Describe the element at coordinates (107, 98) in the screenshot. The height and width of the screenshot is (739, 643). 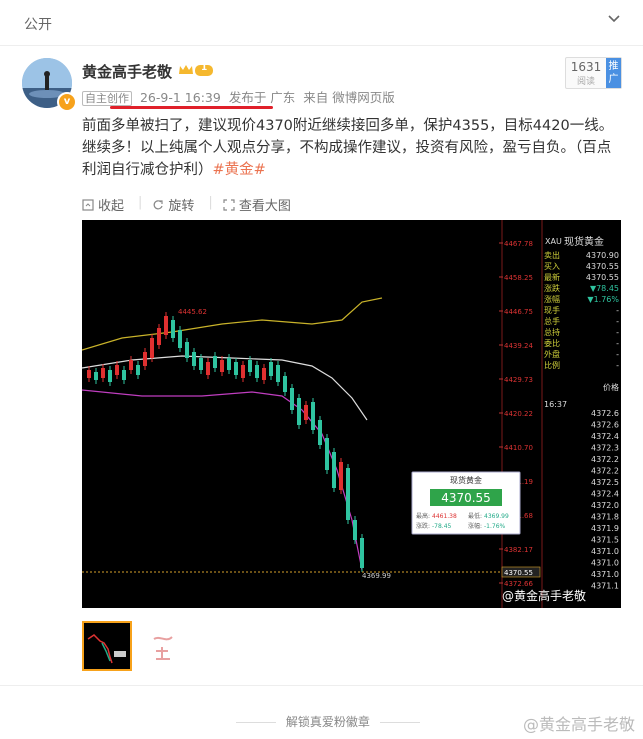
I see `original-tag: 自主创作` at that location.